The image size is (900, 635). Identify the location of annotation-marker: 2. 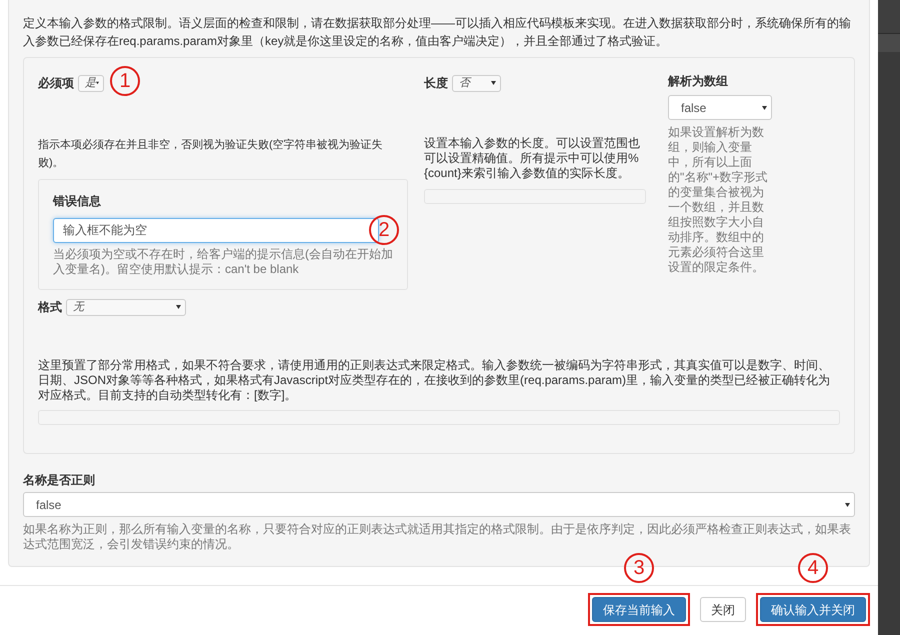
(384, 230).